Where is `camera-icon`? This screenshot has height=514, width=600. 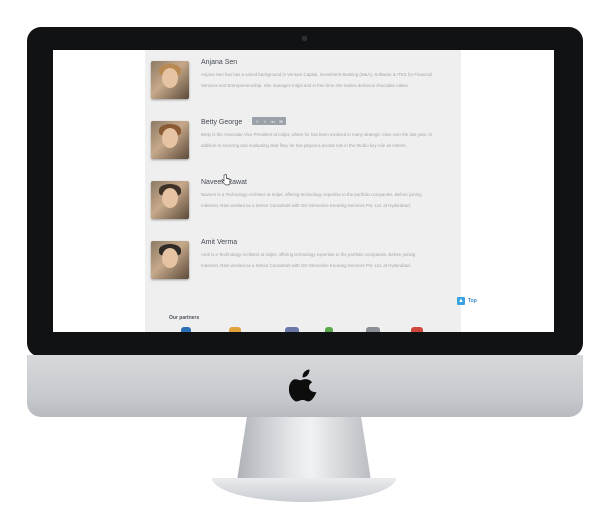
camera-icon is located at coordinates (304, 38).